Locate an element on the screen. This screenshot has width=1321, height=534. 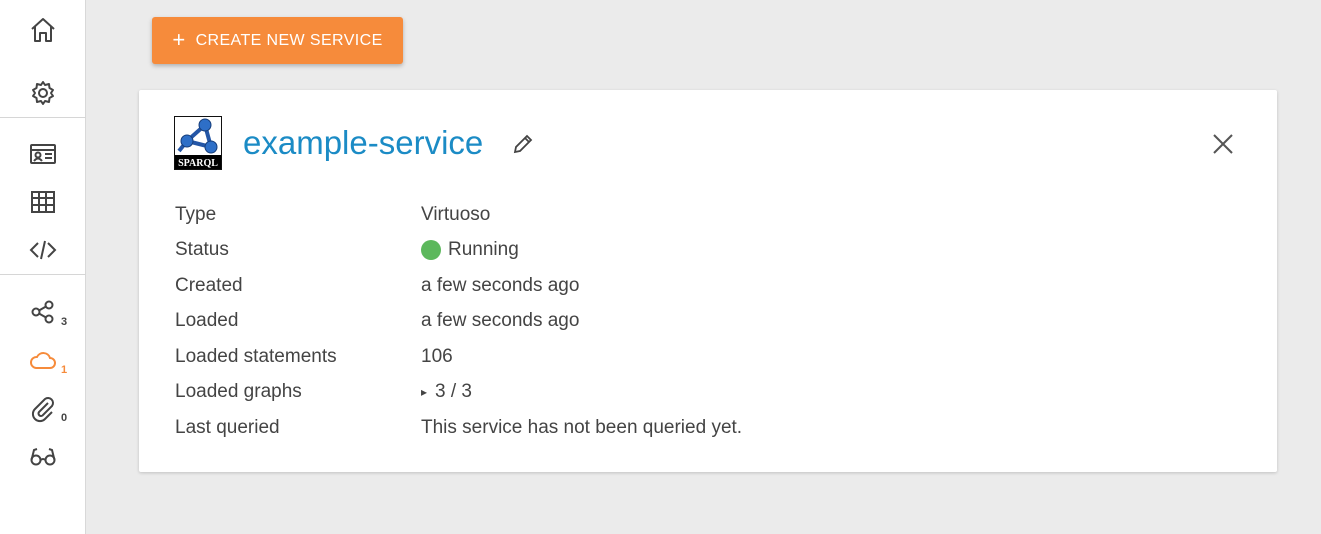
type-value: Virtuoso is located at coordinates (456, 214).